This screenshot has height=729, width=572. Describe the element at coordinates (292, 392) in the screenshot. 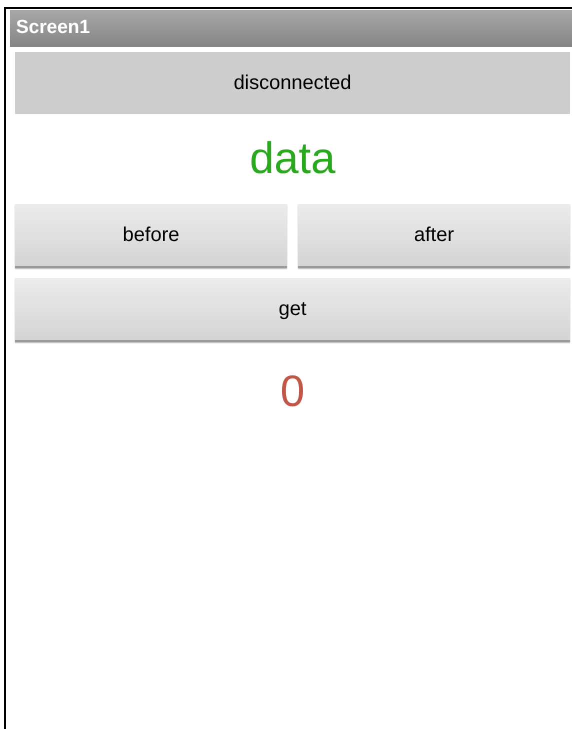

I see `value-label: 0` at that location.